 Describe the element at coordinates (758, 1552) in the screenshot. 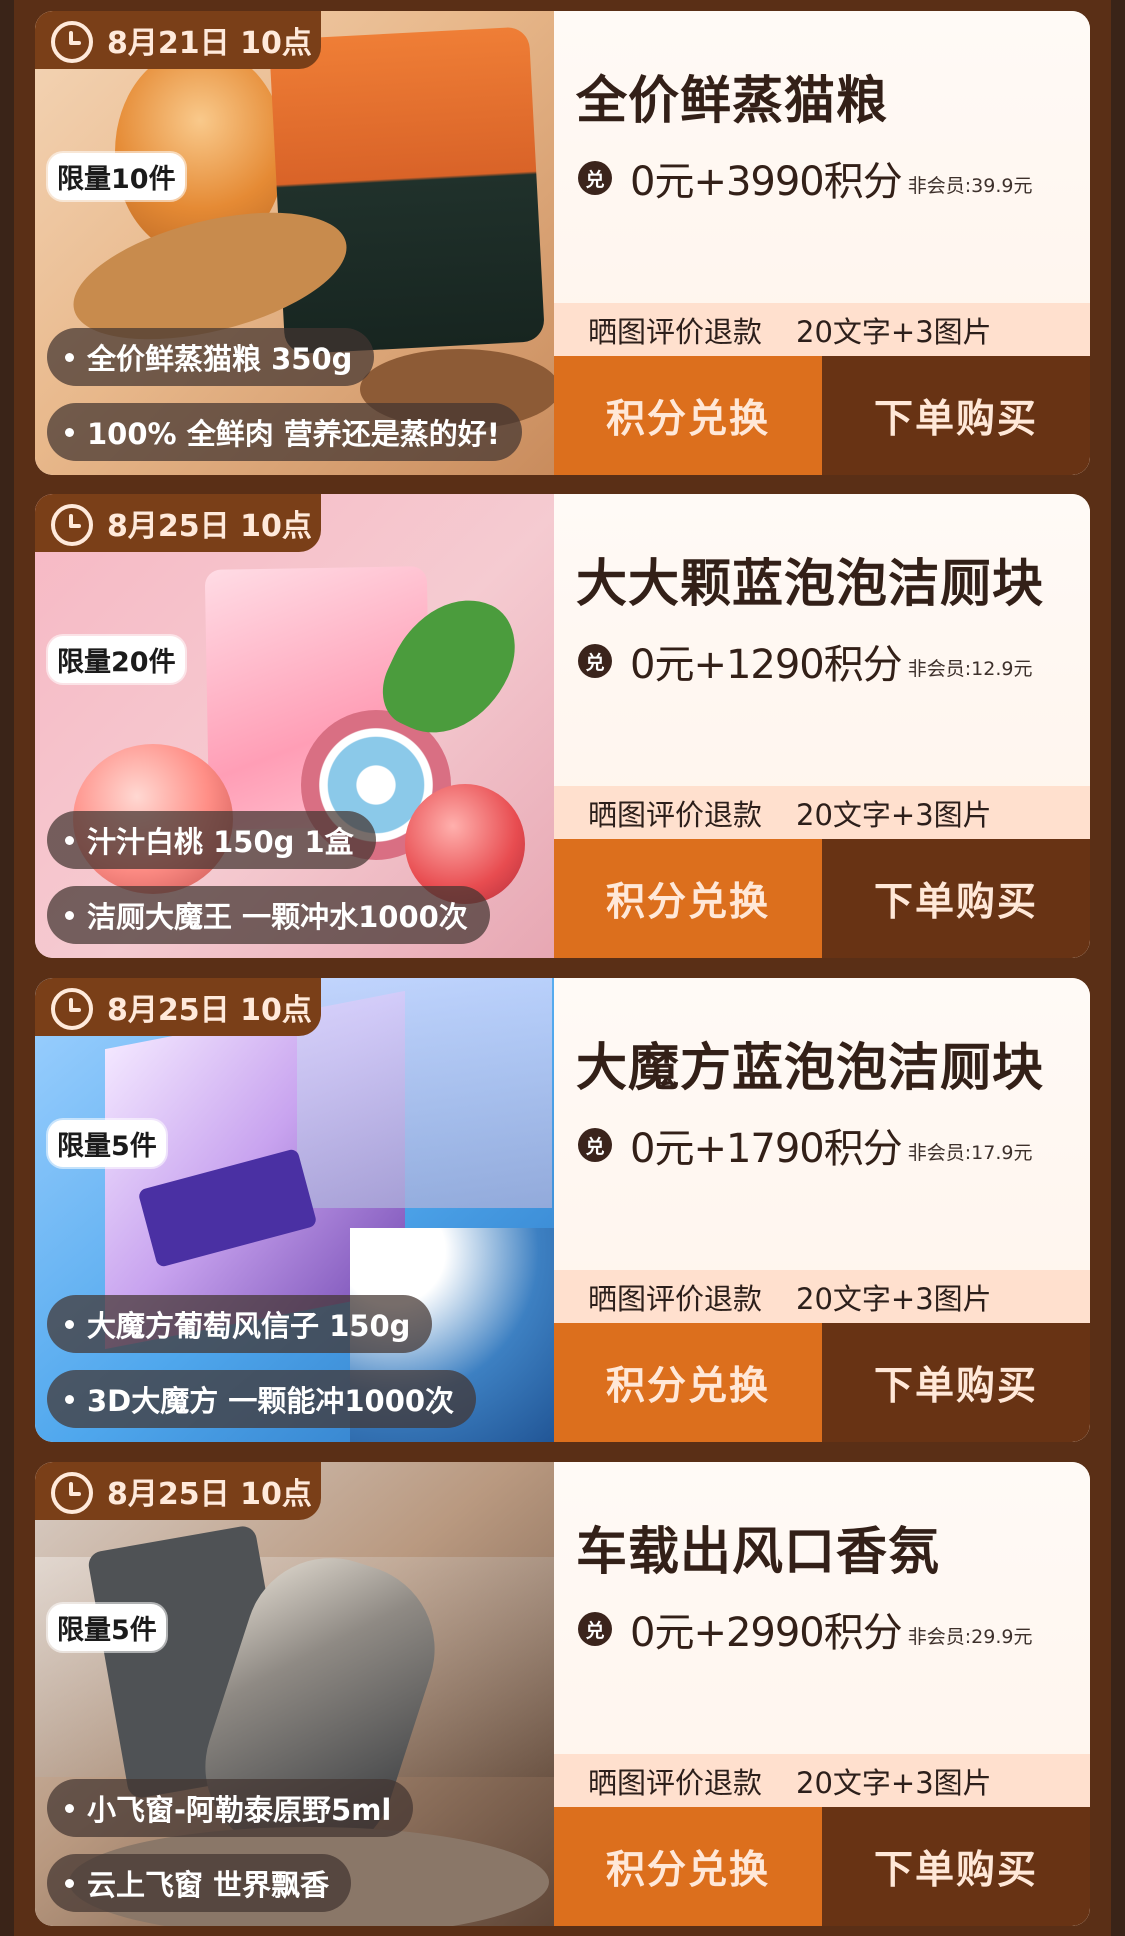

I see `product-title: 车载出风口香氛` at that location.